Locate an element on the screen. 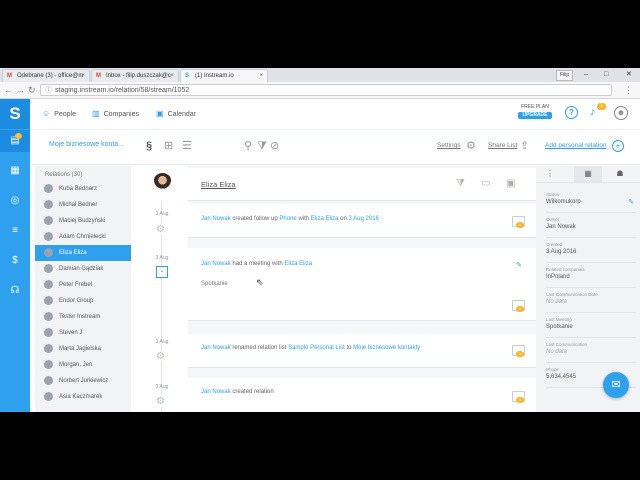 The image size is (640, 480). add-icon: + is located at coordinates (618, 146).